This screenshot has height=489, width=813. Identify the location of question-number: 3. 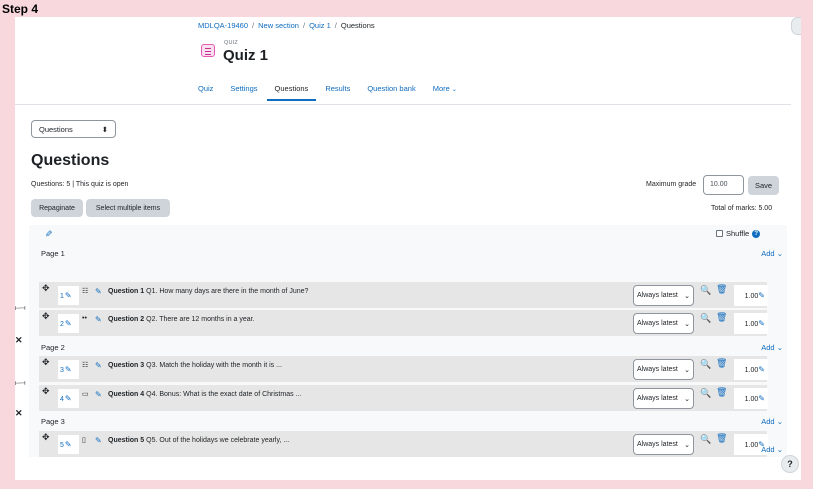
(62, 370).